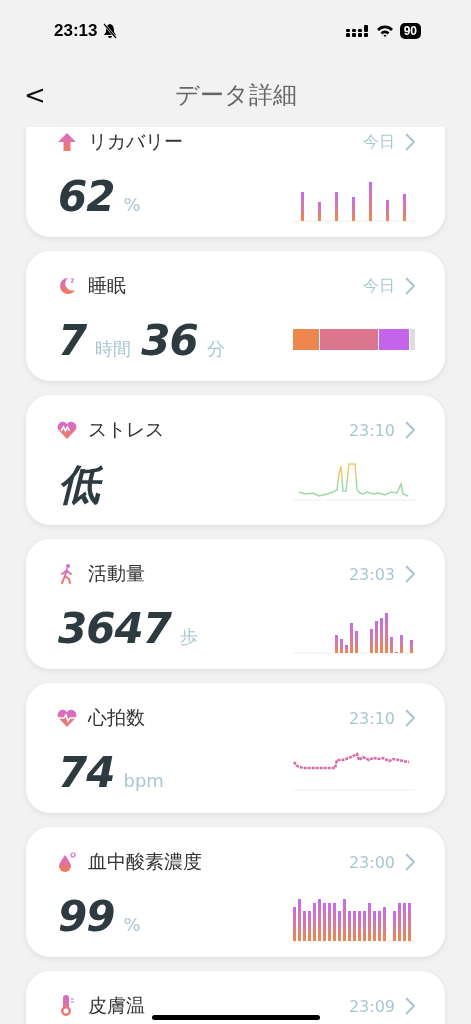  I want to click on battery-level: 90, so click(410, 31).